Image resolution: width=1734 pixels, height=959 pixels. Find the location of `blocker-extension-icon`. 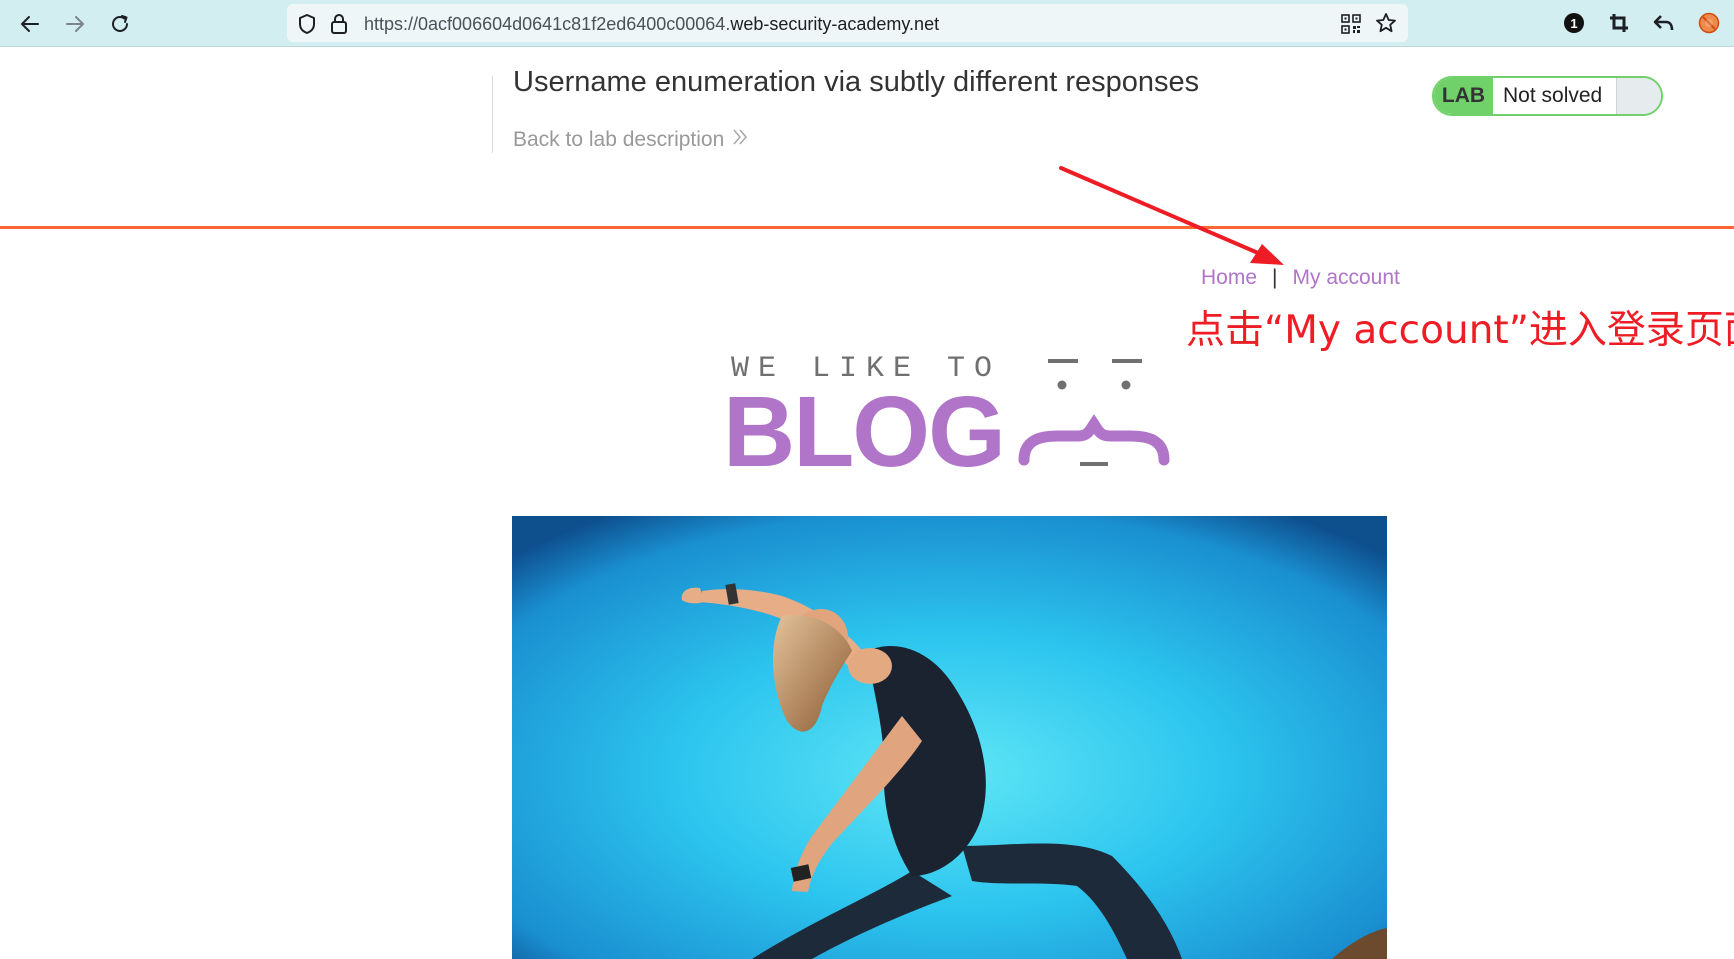

blocker-extension-icon is located at coordinates (1709, 23).